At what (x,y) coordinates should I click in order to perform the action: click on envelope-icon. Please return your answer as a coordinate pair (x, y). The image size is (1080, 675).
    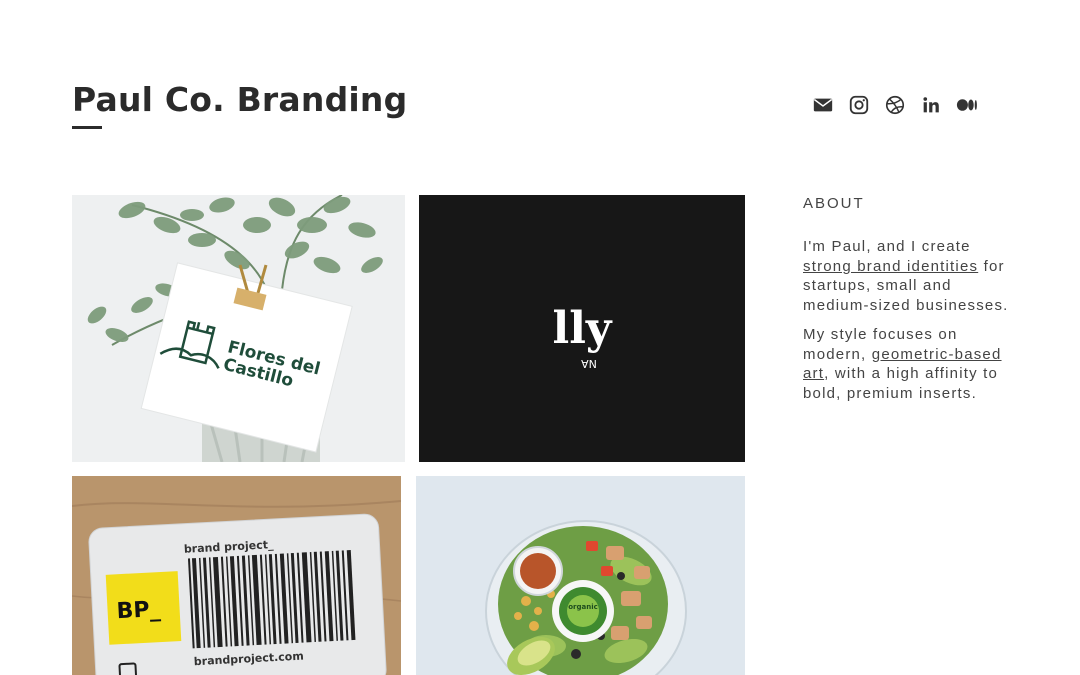
    Looking at the image, I should click on (823, 105).